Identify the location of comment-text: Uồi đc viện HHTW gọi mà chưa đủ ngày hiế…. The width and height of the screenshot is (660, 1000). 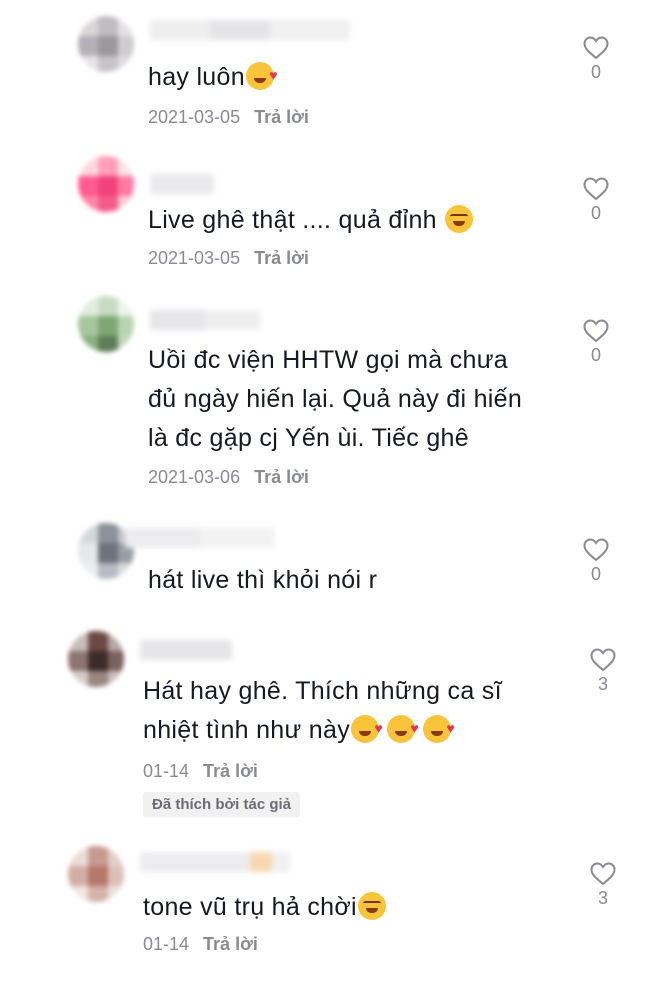
(335, 399).